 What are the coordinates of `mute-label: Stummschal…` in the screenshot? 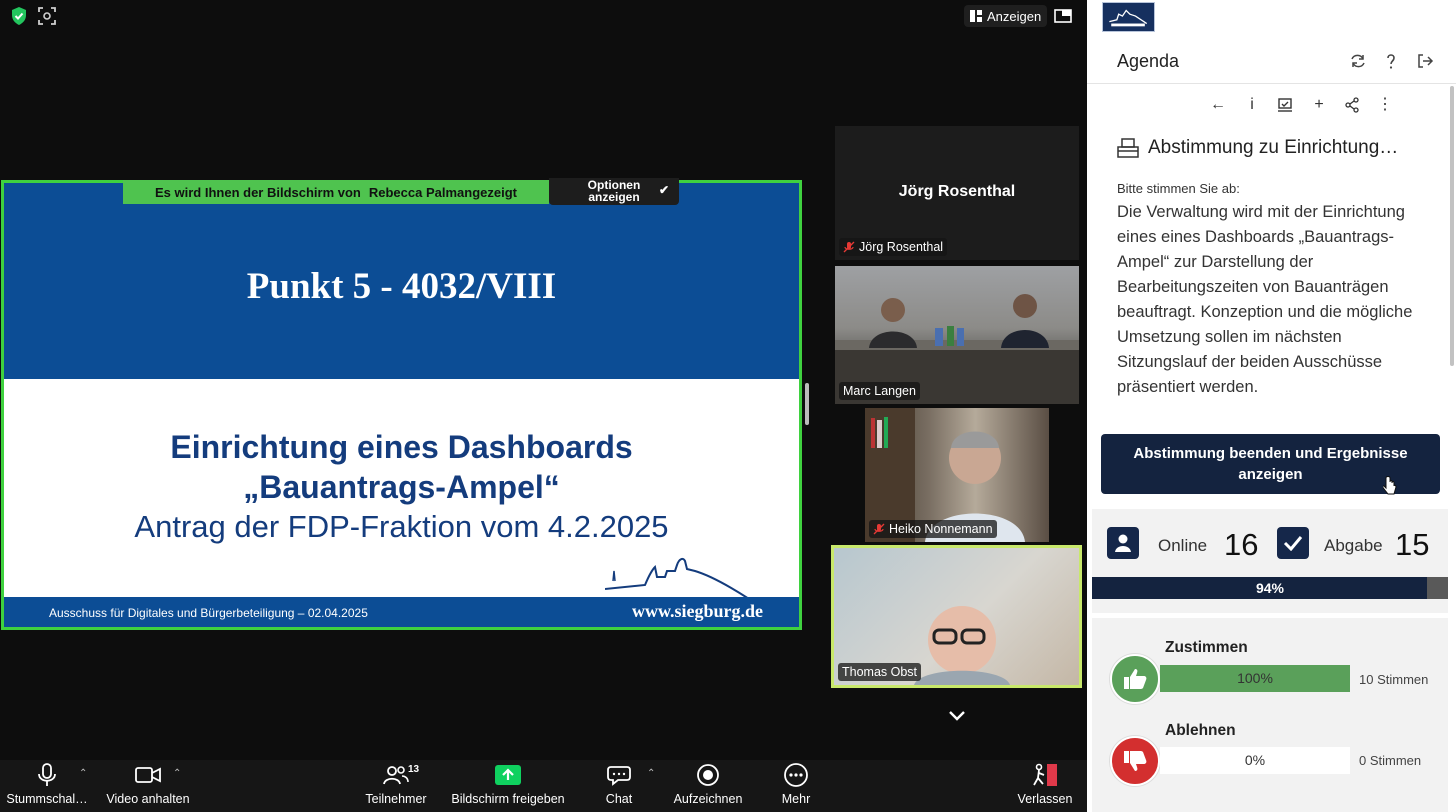 It's located at (47, 799).